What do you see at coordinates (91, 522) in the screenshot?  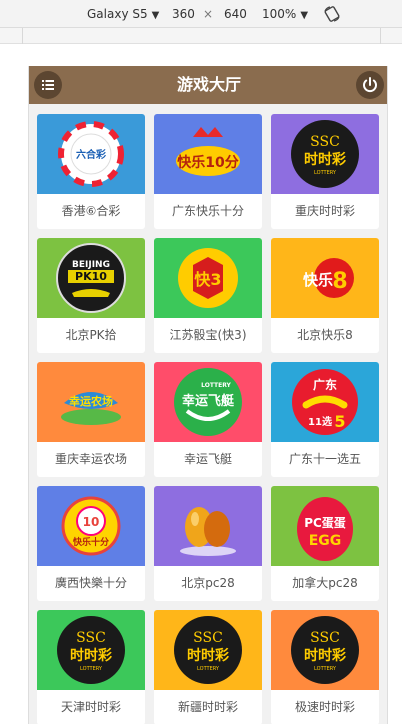 I see `svg-text: 10` at bounding box center [91, 522].